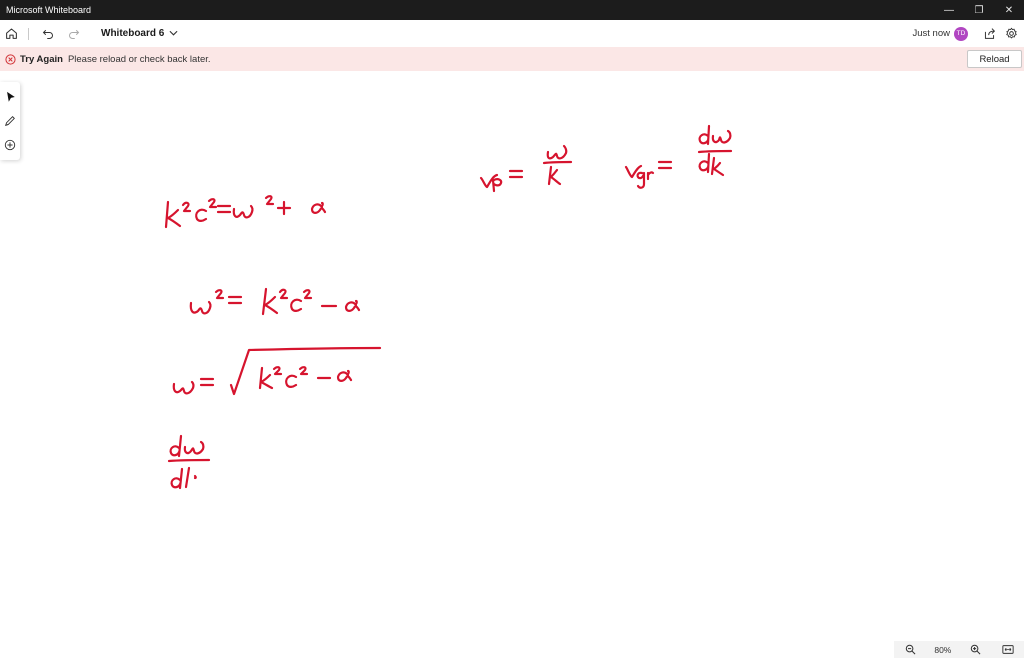 Image resolution: width=1024 pixels, height=658 pixels. Describe the element at coordinates (961, 33) in the screenshot. I see `avatar: TD` at that location.